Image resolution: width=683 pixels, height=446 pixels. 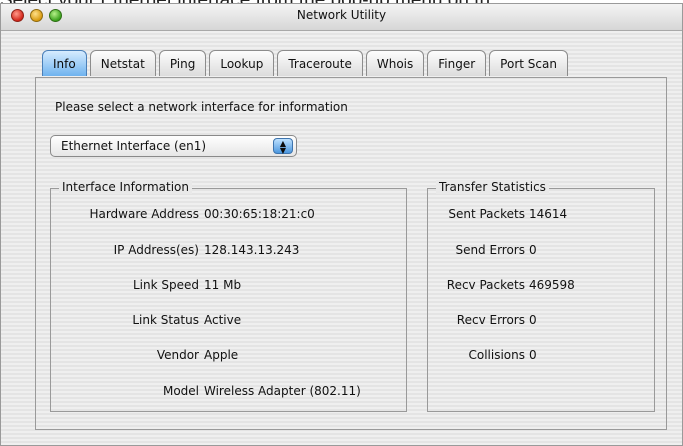 I want to click on sent-packets-value: 14614, so click(x=548, y=214).